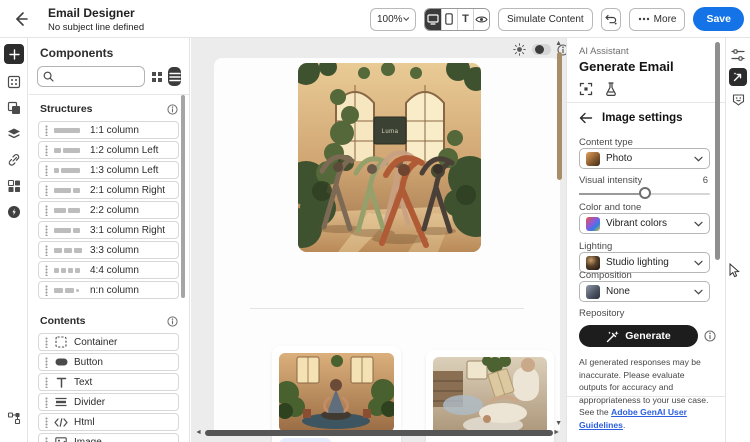 The width and height of the screenshot is (750, 442). What do you see at coordinates (698, 159) in the screenshot?
I see `chevron-down-icon` at bounding box center [698, 159].